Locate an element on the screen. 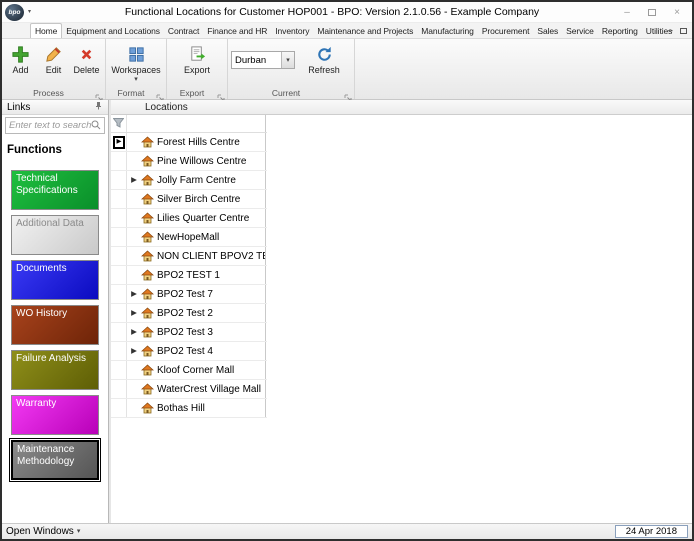  location-label: BPO2 Test 7 is located at coordinates (185, 294).